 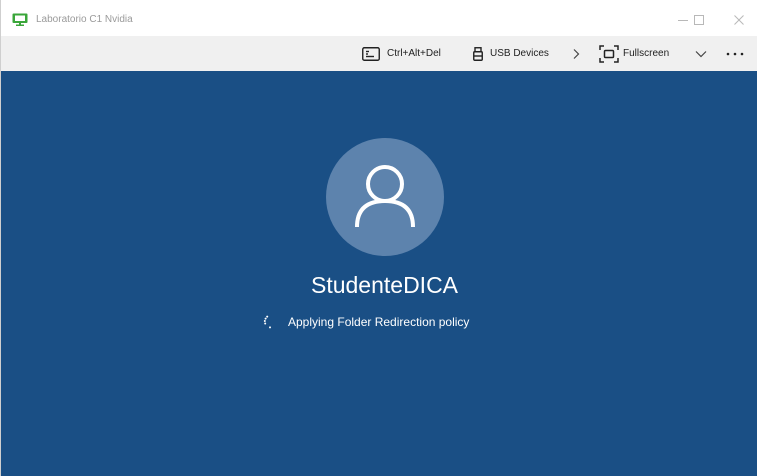 I want to click on collapse-toolbar-button, so click(x=701, y=53).